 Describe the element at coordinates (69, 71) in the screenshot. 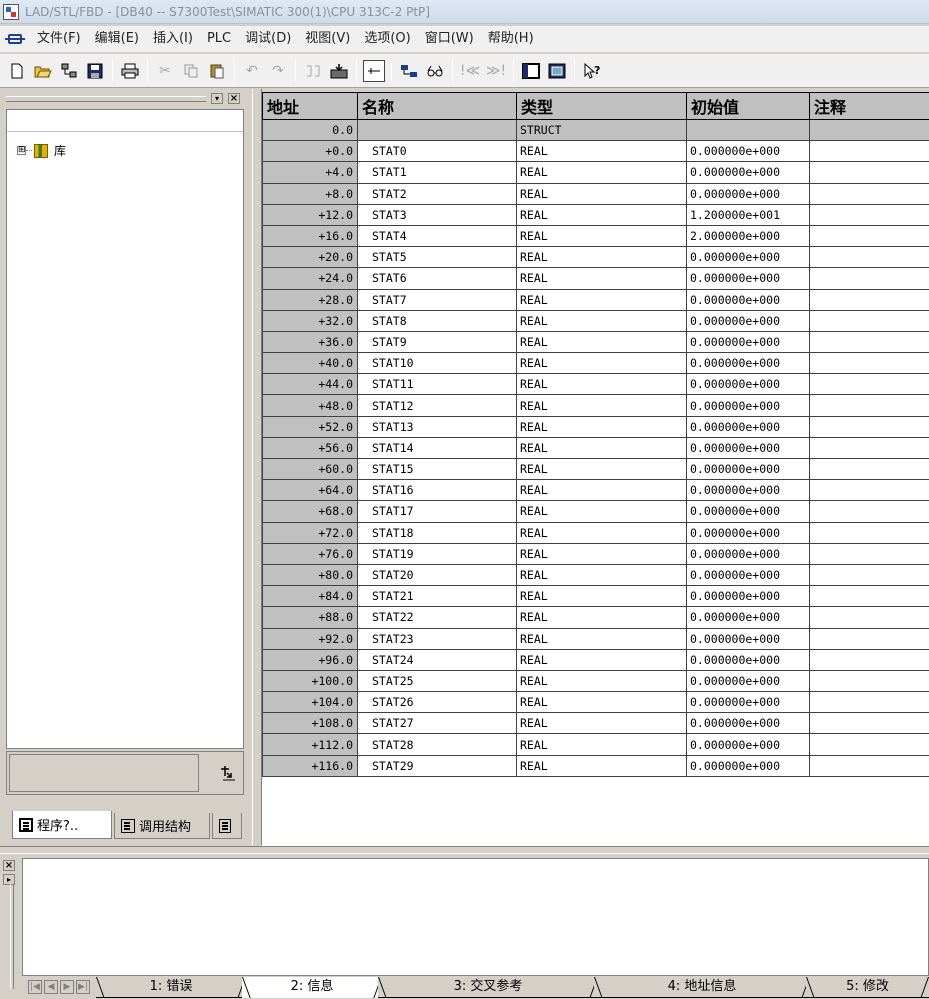

I see `network-icon` at that location.